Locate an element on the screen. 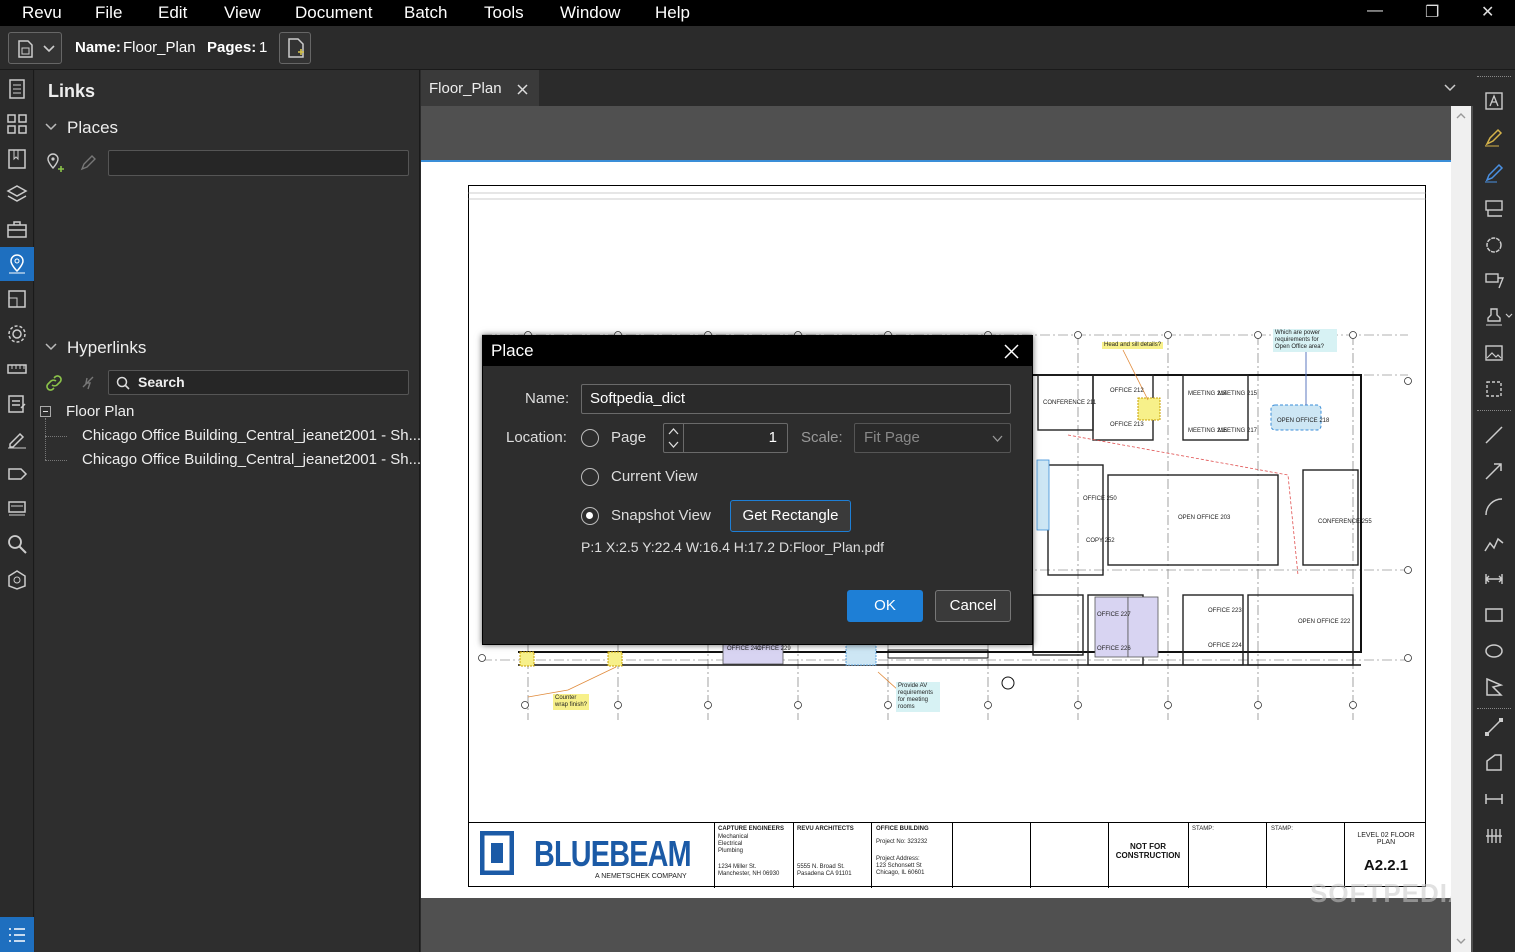  panel-list-toggle is located at coordinates (17, 934).